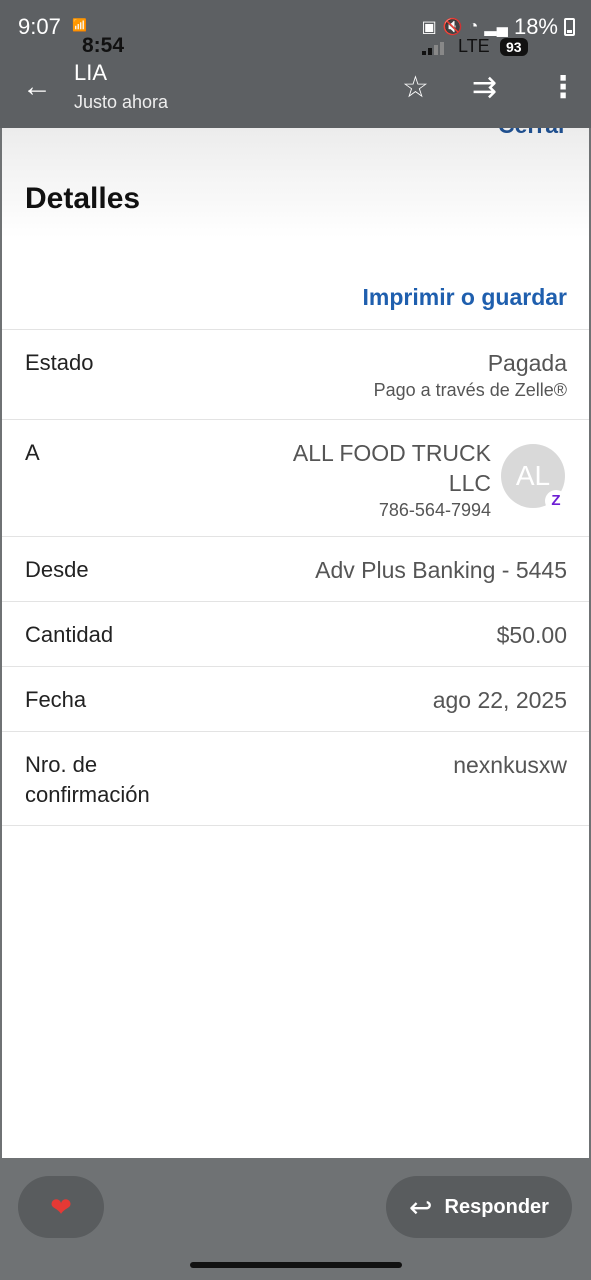  Describe the element at coordinates (510, 765) in the screenshot. I see `confirmation-number: nexnkusxw` at that location.